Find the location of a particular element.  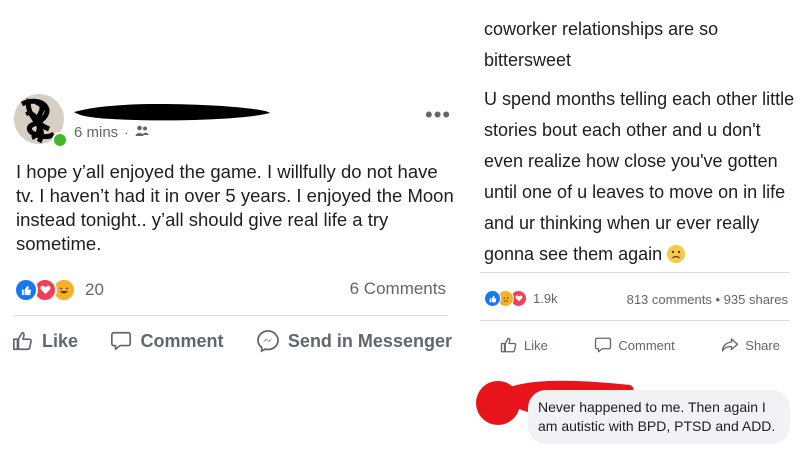

timestamp: 6 mins is located at coordinates (96, 132).